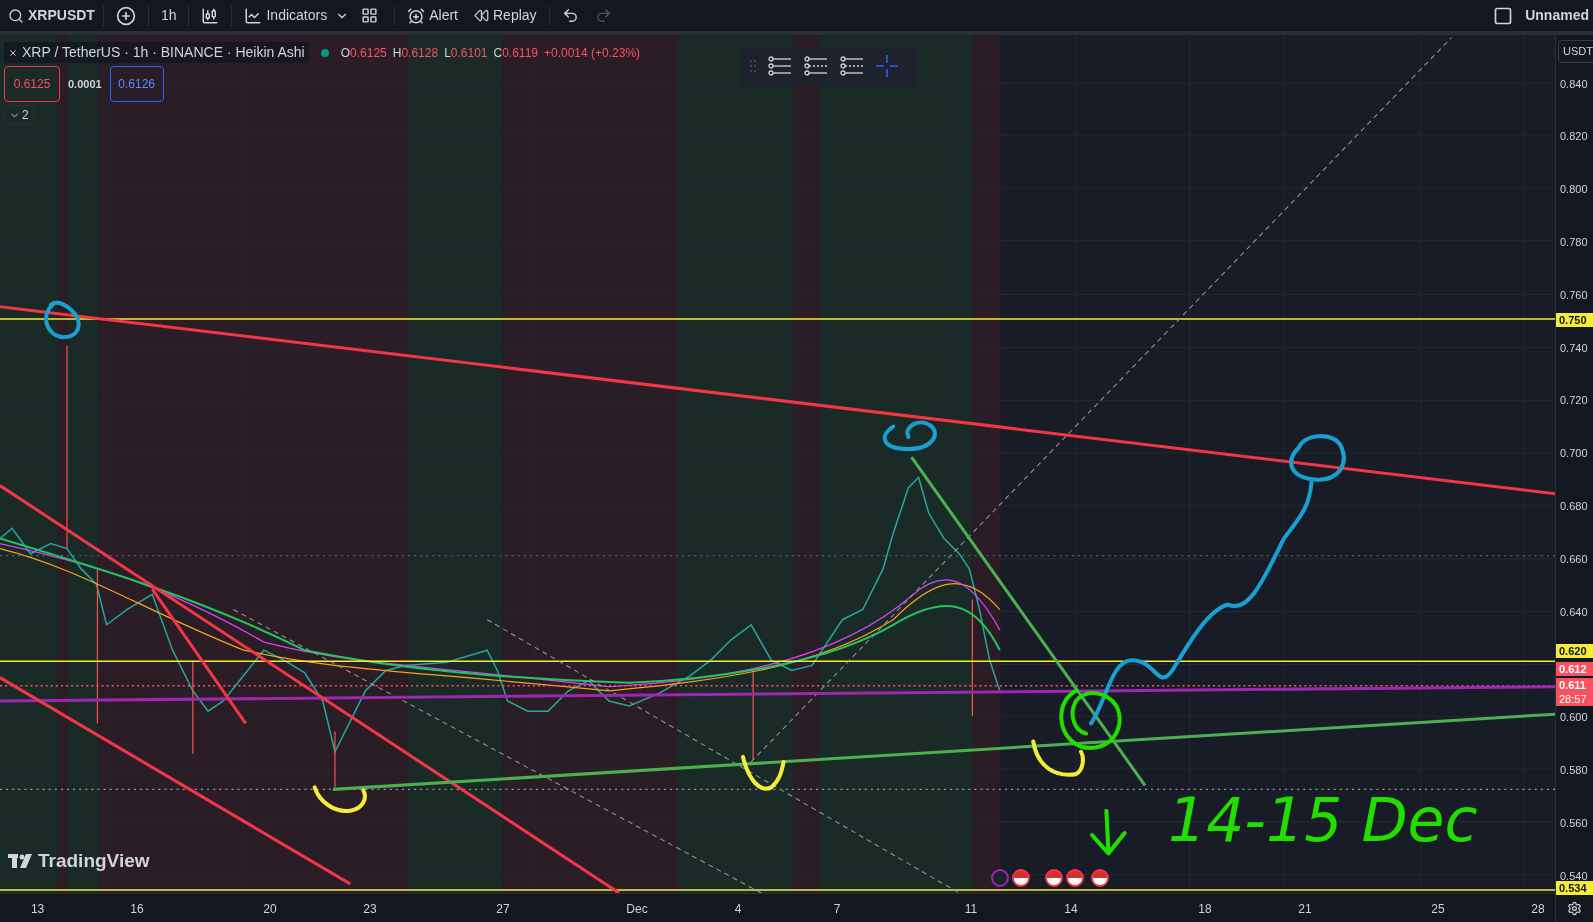 The height and width of the screenshot is (922, 1593). What do you see at coordinates (1574, 505) in the screenshot?
I see `price-tick: 0.680` at bounding box center [1574, 505].